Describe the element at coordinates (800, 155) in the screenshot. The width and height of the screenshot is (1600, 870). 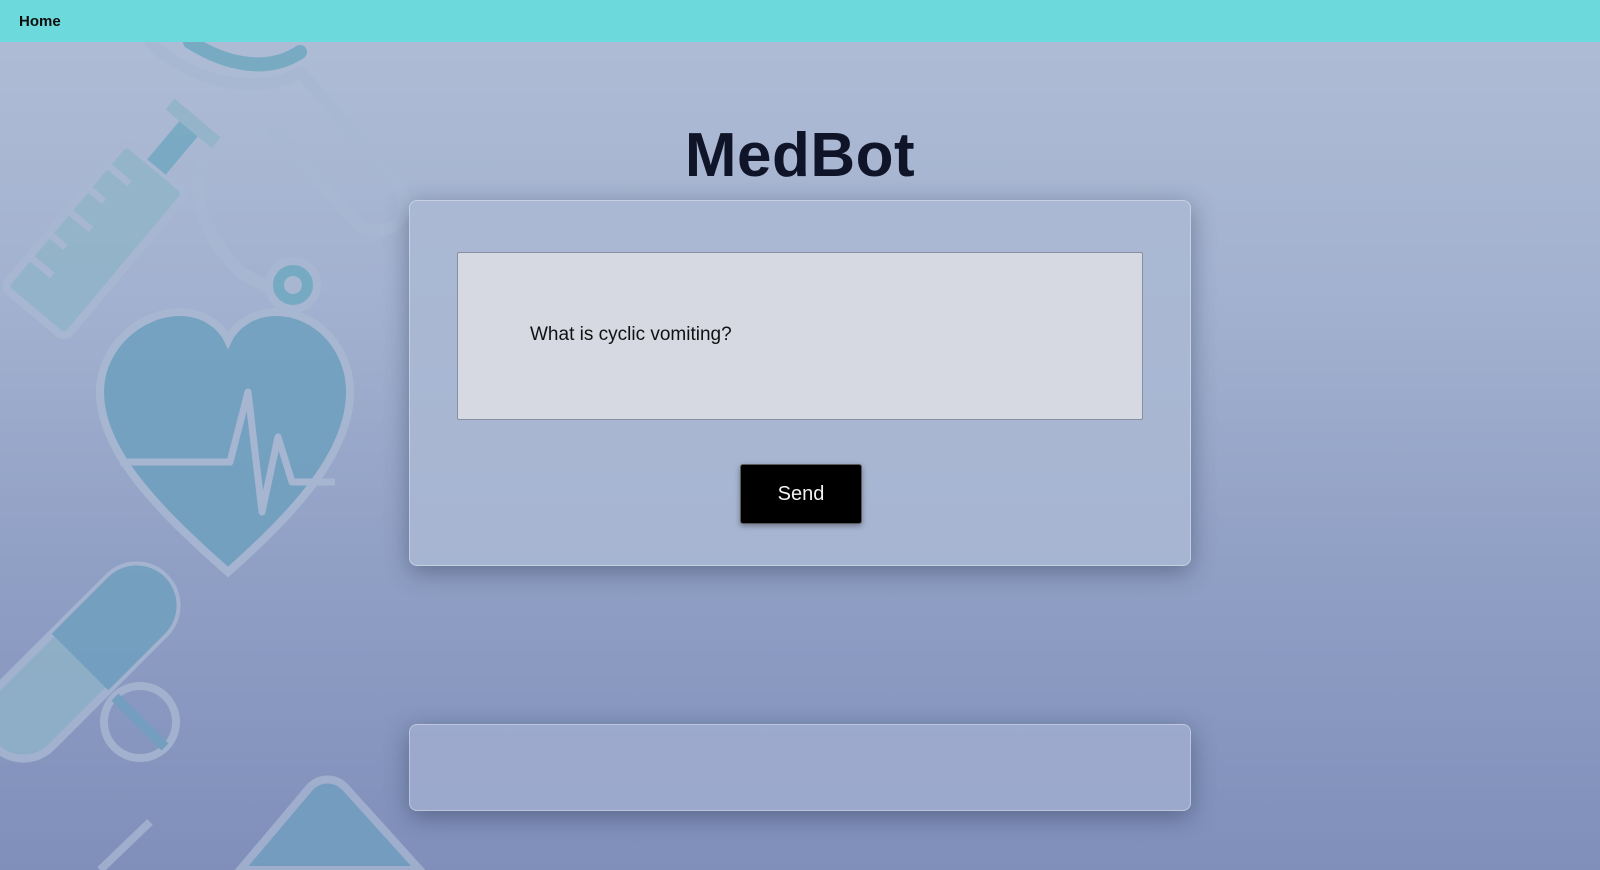
I see `page-title: MedBot` at that location.